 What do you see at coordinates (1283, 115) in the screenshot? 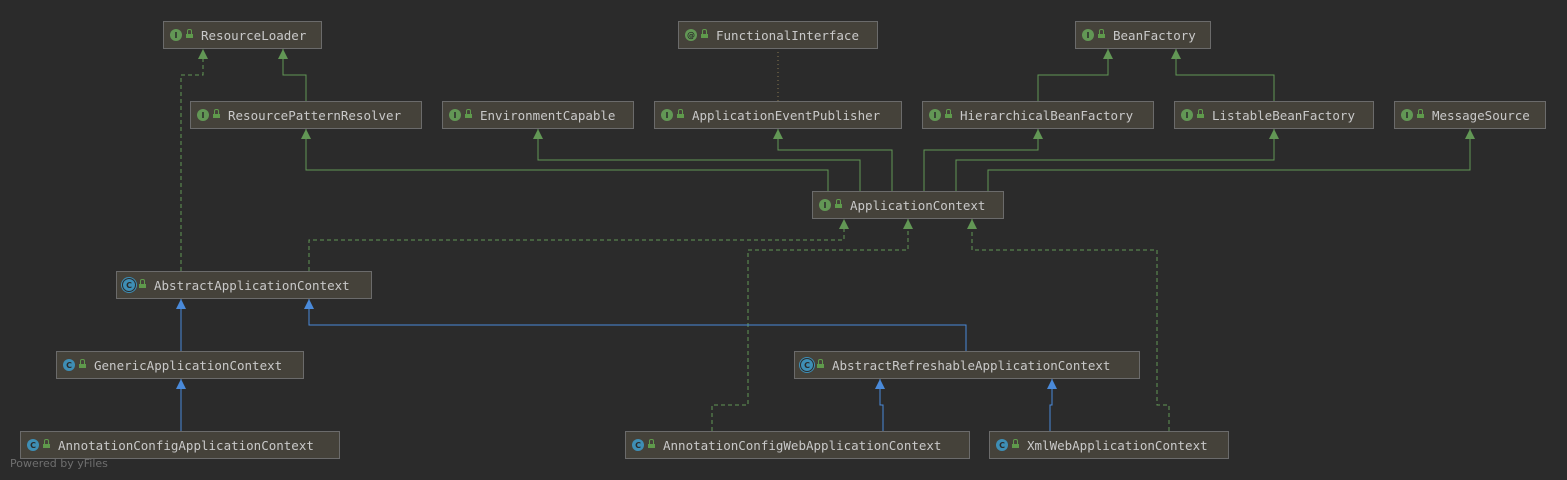
I see `node-label: ListableBeanFactory` at bounding box center [1283, 115].